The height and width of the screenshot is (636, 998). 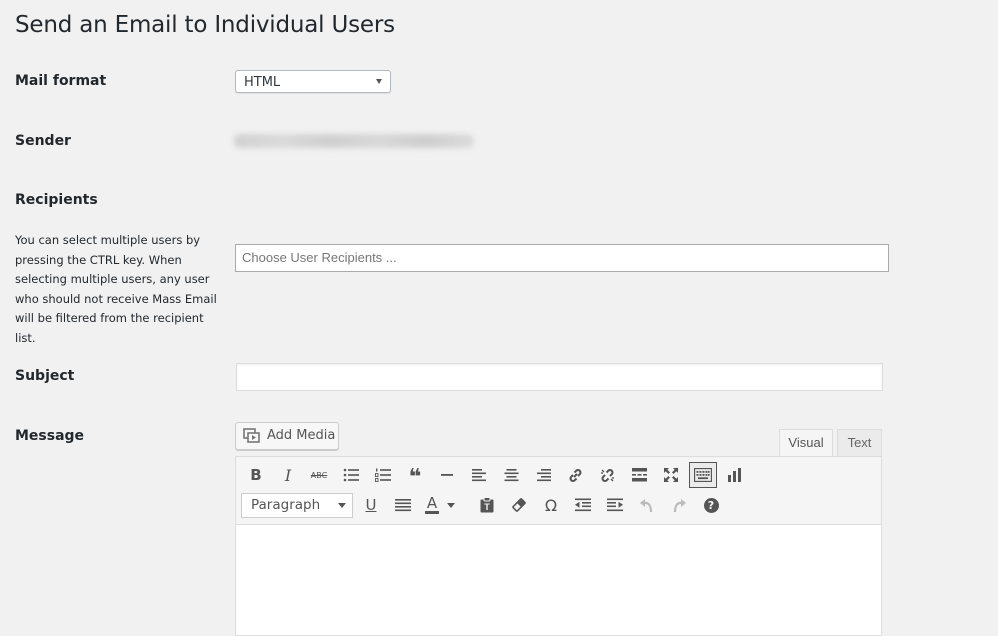 What do you see at coordinates (252, 441) in the screenshot?
I see `media-icon` at bounding box center [252, 441].